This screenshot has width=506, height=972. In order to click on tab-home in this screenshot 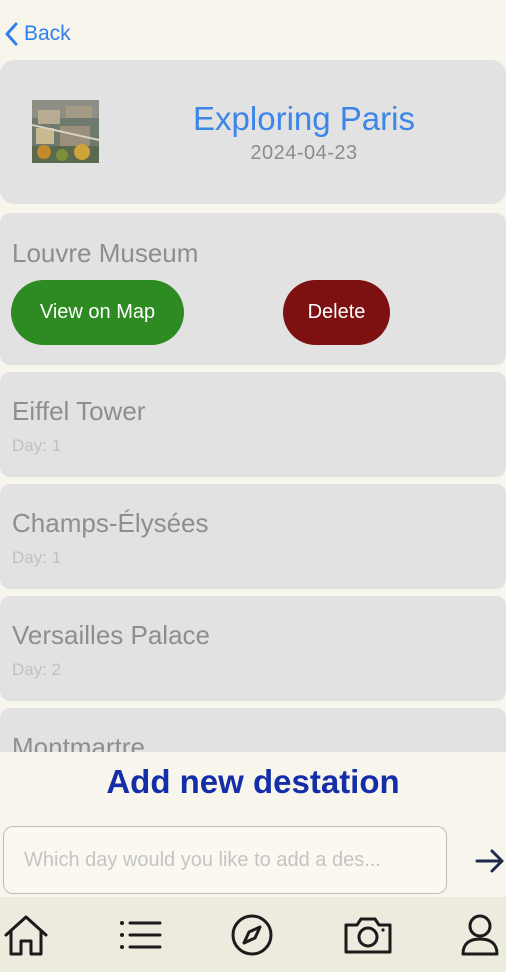, I will do `click(26, 935)`.